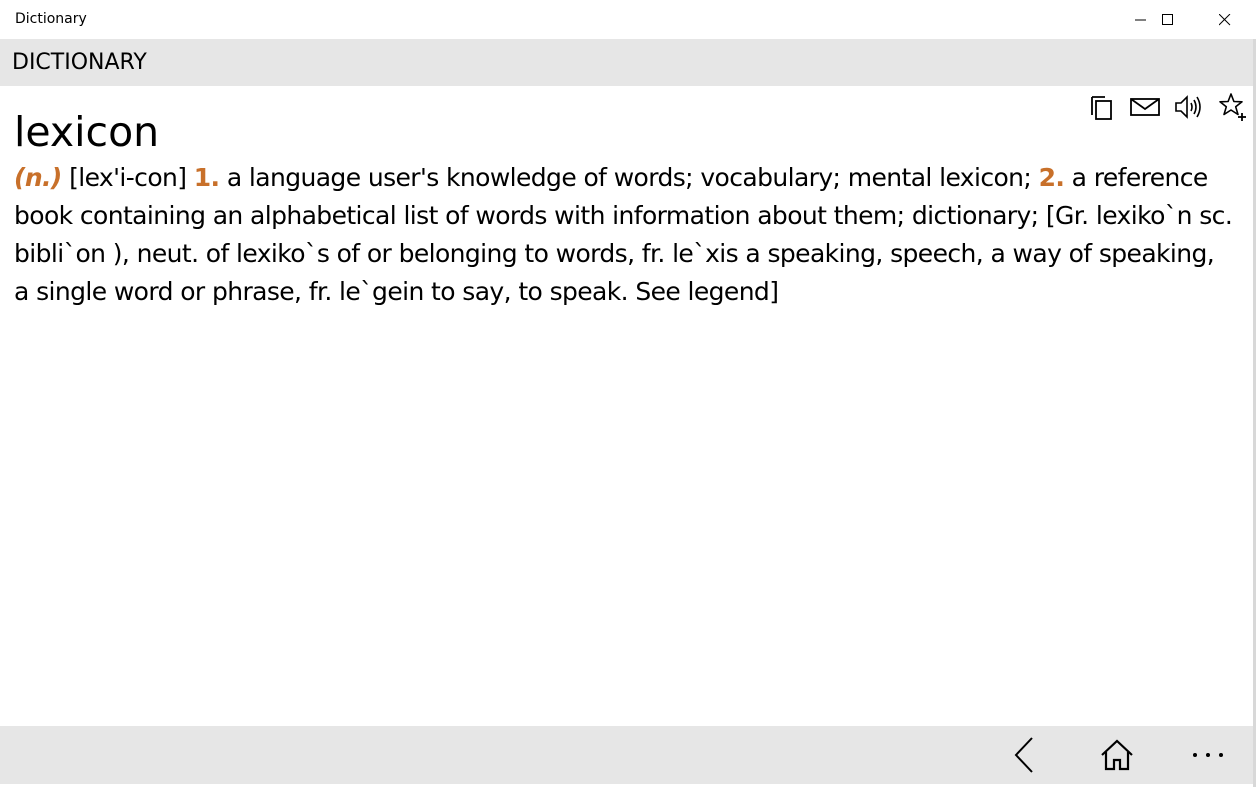 The width and height of the screenshot is (1256, 787). Describe the element at coordinates (127, 177) in the screenshot. I see `pronunciation: [lex'i-con]` at that location.